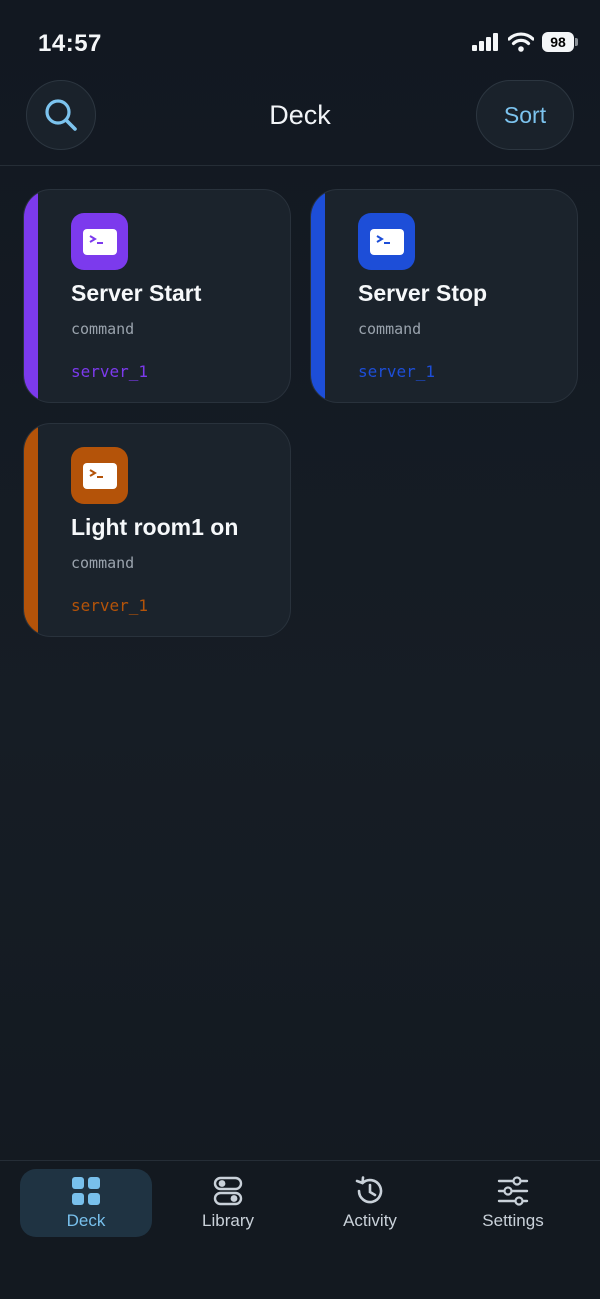  Describe the element at coordinates (485, 42) in the screenshot. I see `cellular-signal-icon` at that location.